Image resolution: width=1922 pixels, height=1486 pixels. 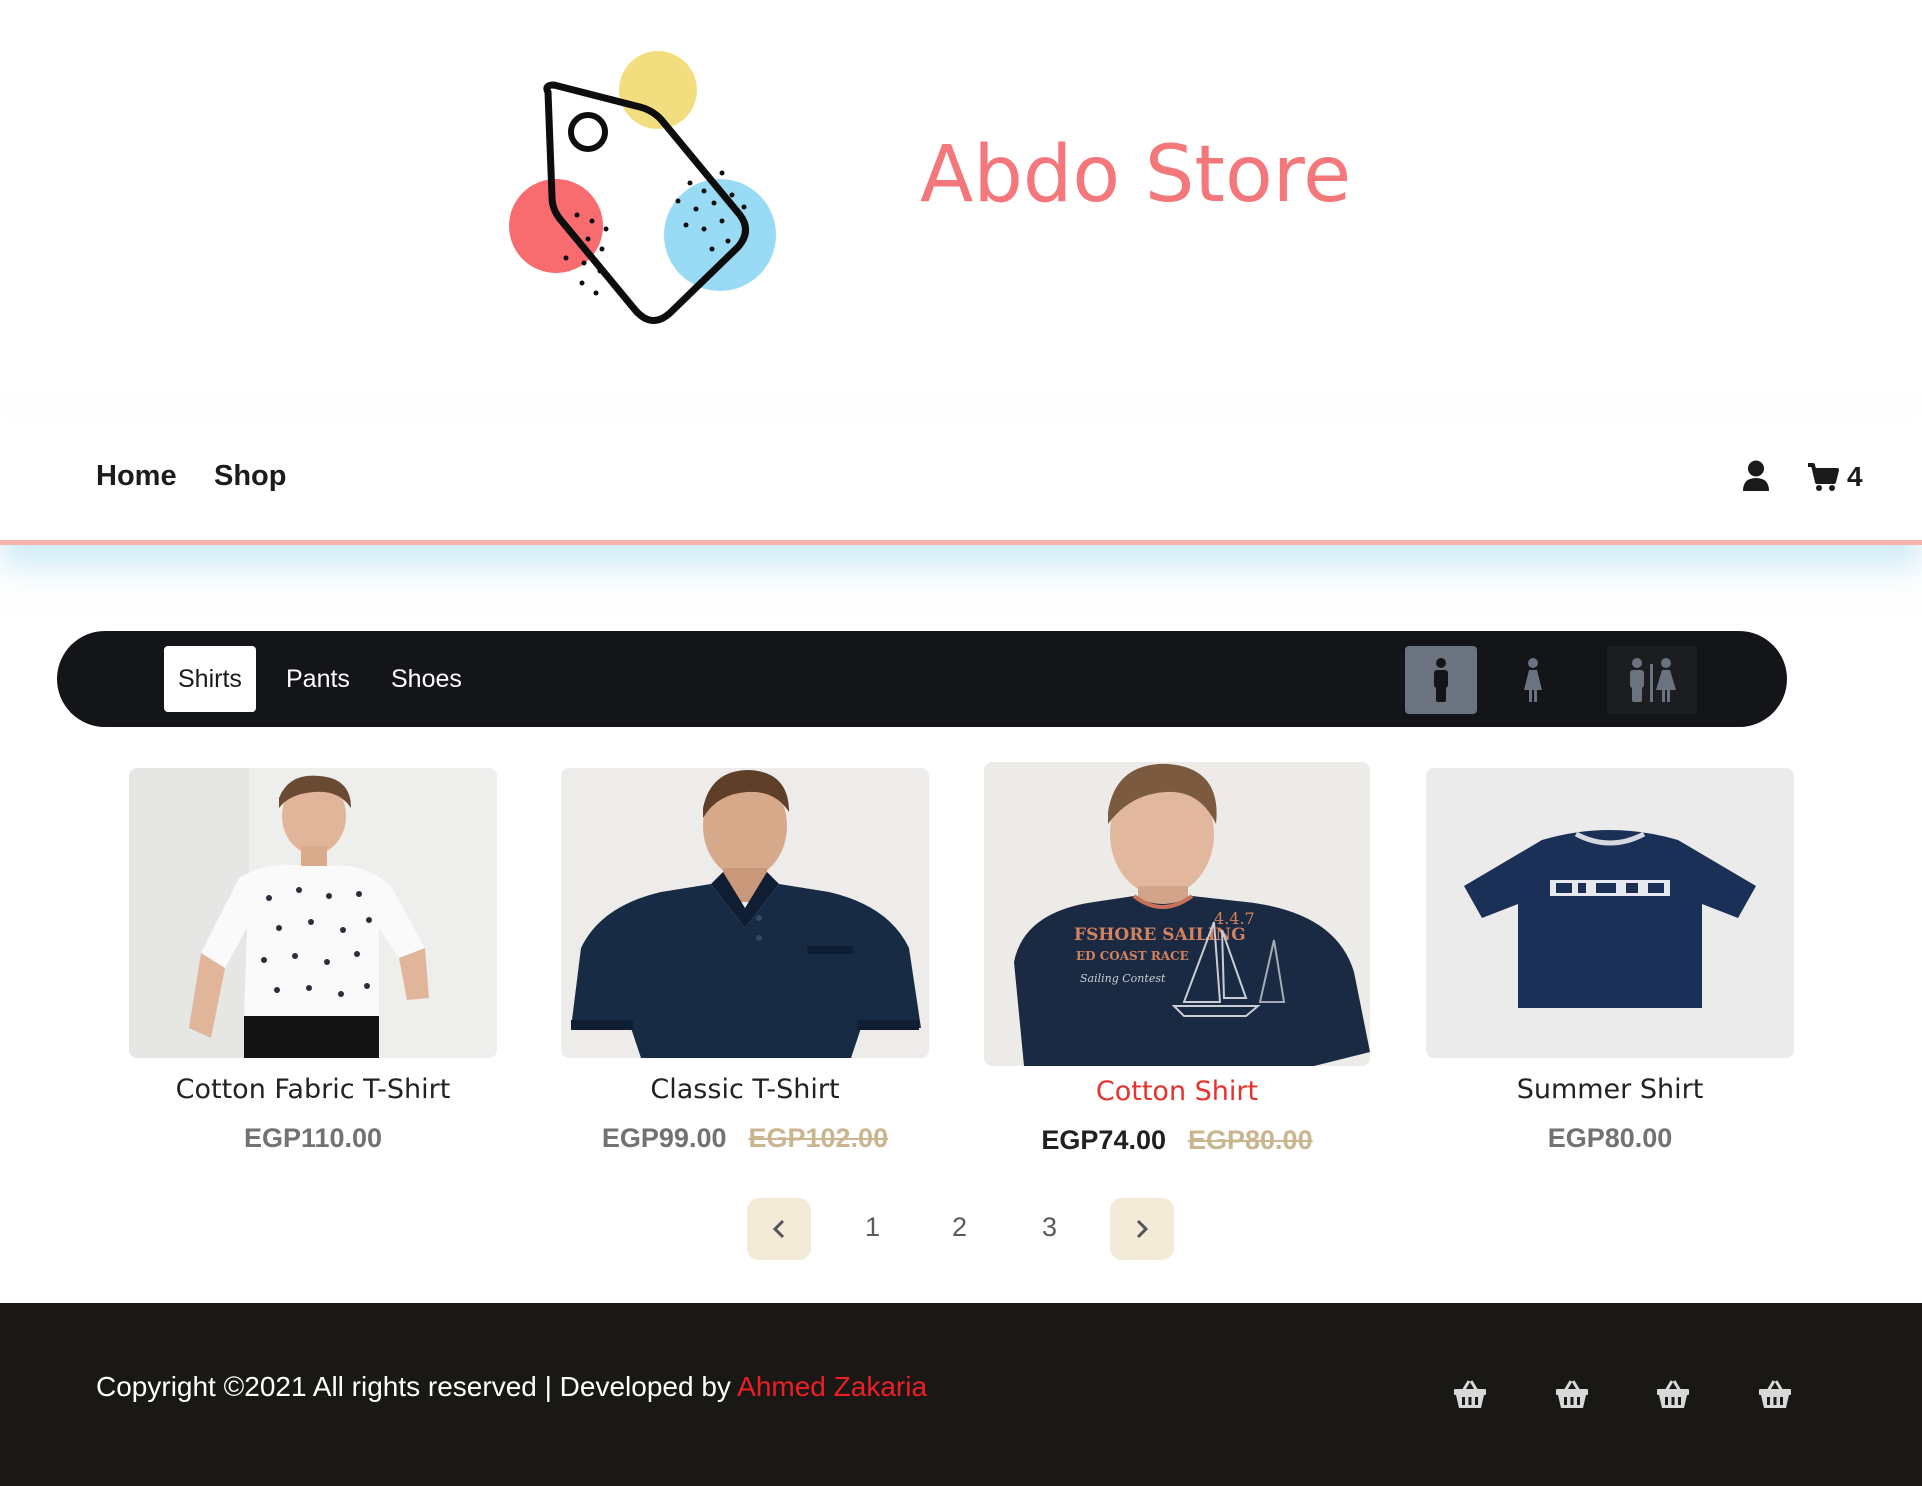 What do you see at coordinates (1234, 918) in the screenshot?
I see `svg-text: 4.4.7` at bounding box center [1234, 918].